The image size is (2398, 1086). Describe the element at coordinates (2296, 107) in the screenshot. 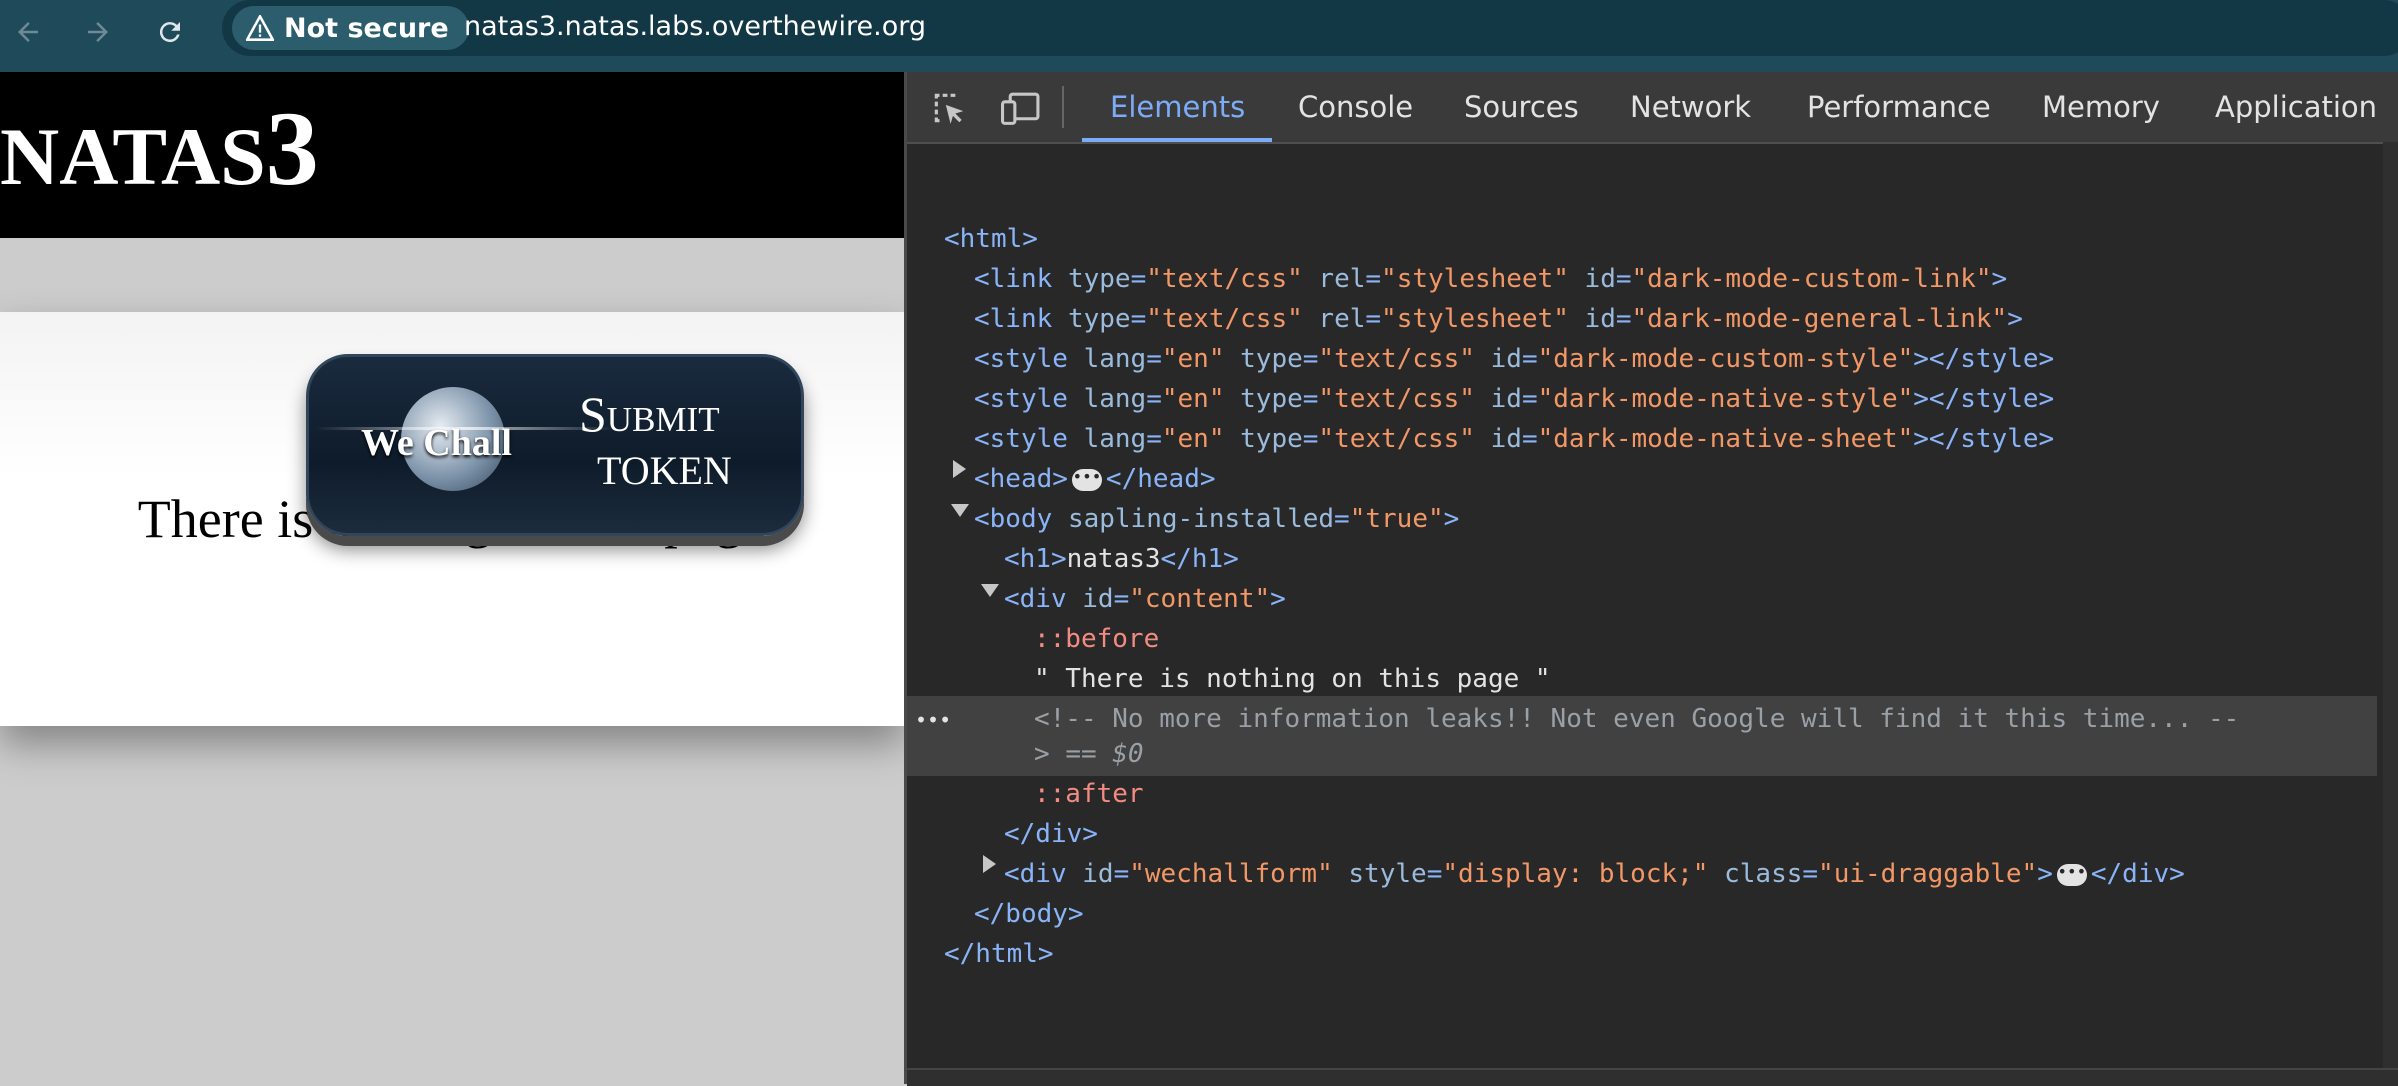

I see `tab-application: Application` at that location.